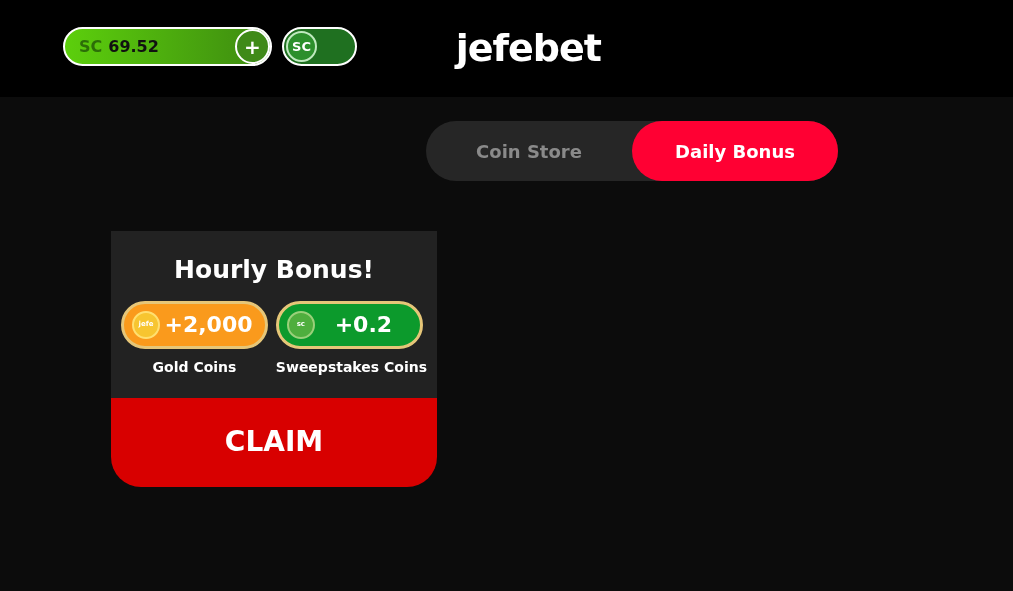  Describe the element at coordinates (133, 46) in the screenshot. I see `balance-amount: 69.52` at that location.